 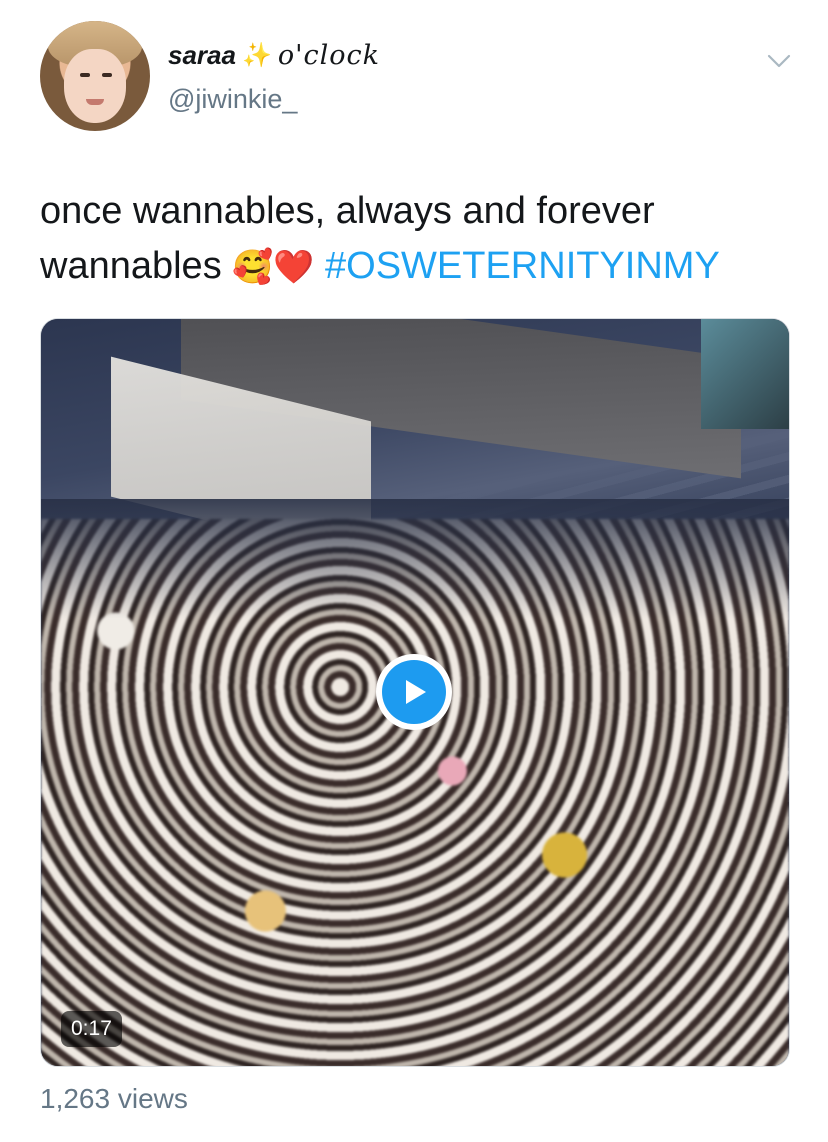 I want to click on author-display-name: saraa, so click(x=202, y=55).